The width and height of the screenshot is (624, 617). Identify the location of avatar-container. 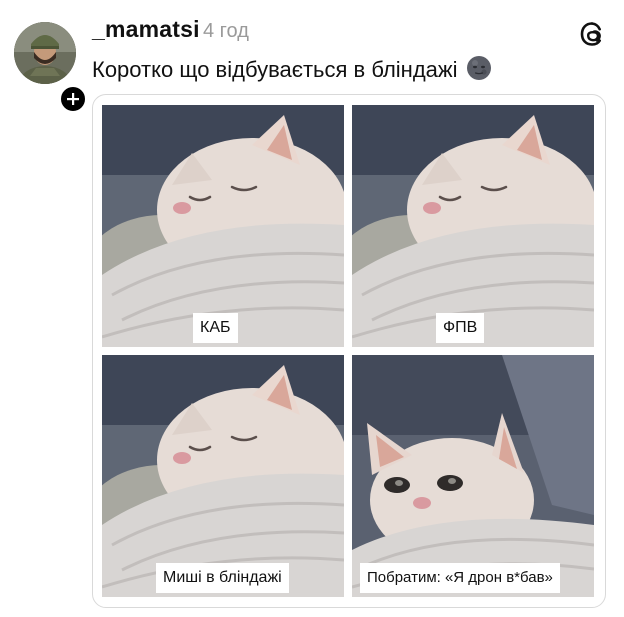
(51, 68).